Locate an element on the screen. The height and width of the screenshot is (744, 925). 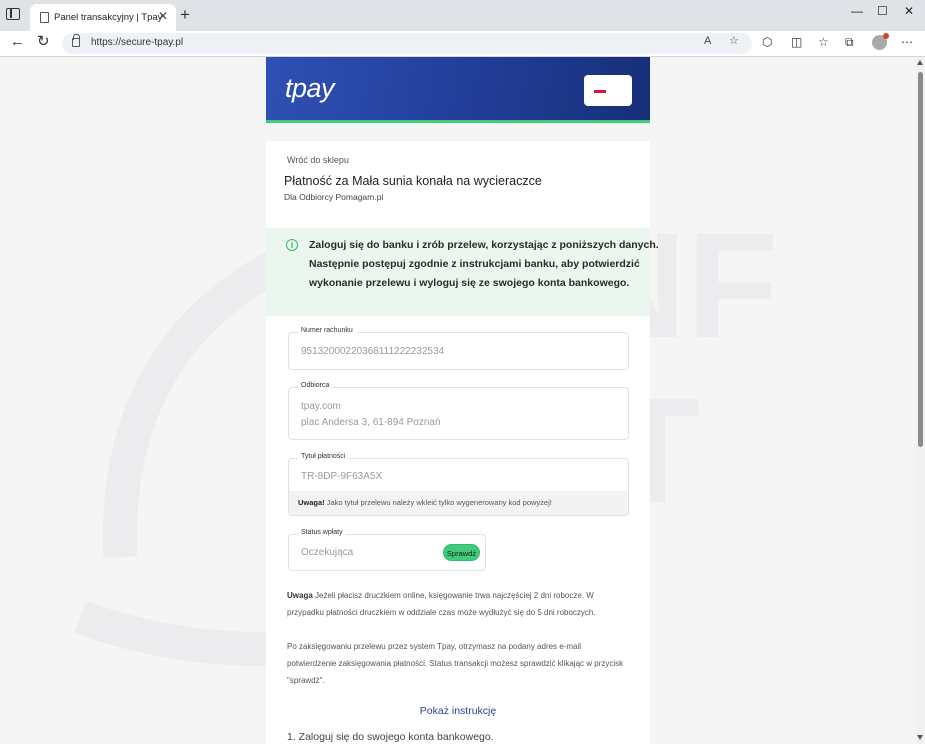
minimize-button: — is located at coordinates (857, 11).